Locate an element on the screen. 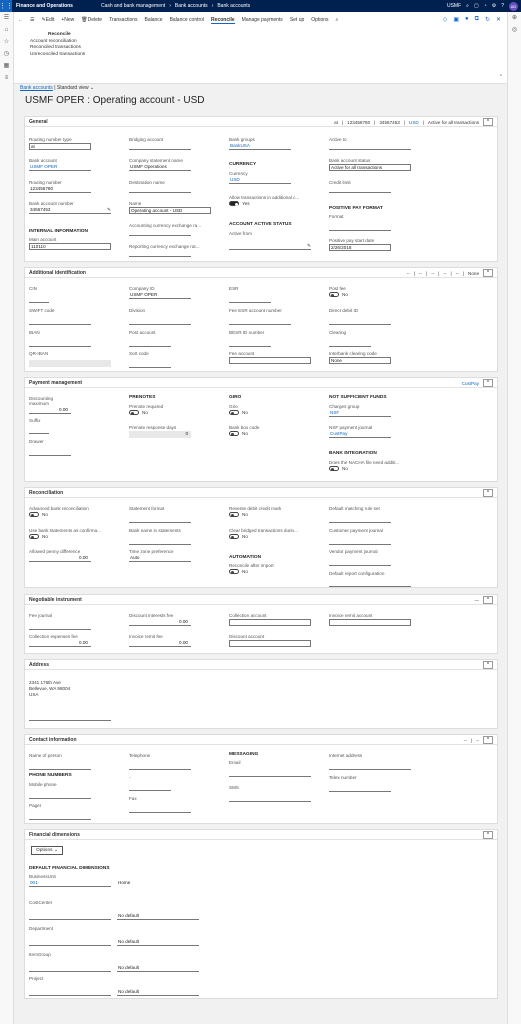 This screenshot has width=521, height=1024. itemgroup-field is located at coordinates (70, 968).